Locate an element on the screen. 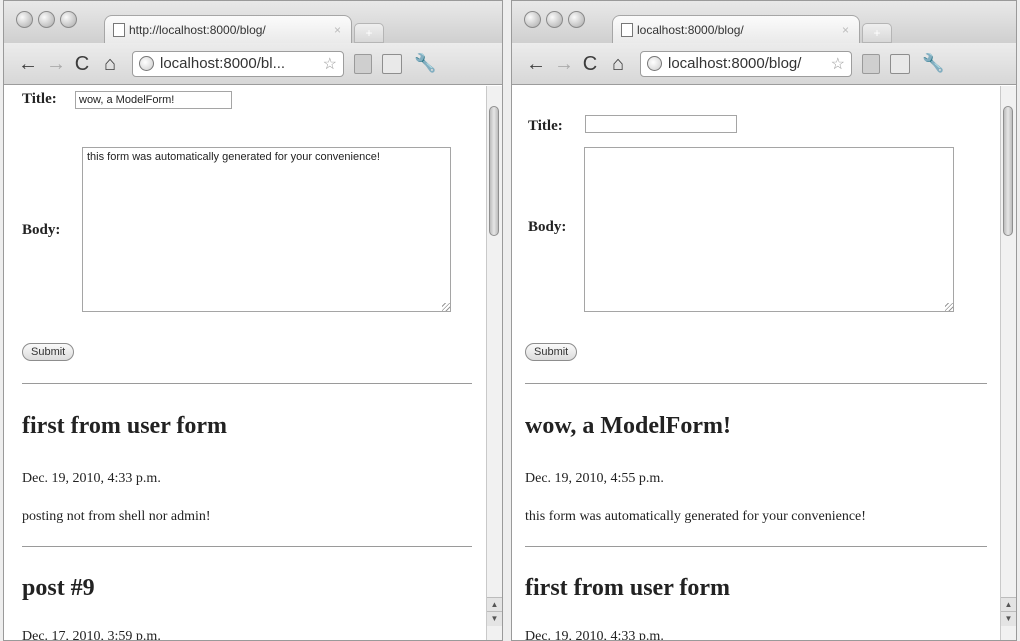 The height and width of the screenshot is (641, 1020). browser-tab: http://localhost:8000/blog/ × is located at coordinates (228, 29).